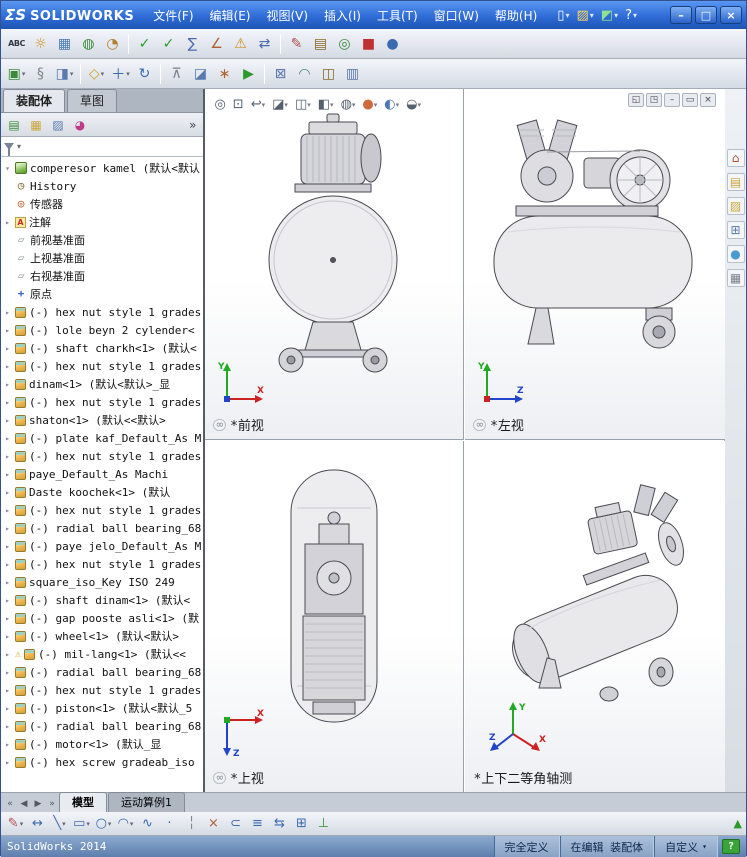 Image resolution: width=747 pixels, height=857 pixels. I want to click on insert-component-icon: ▣ ▾, so click(16, 73).